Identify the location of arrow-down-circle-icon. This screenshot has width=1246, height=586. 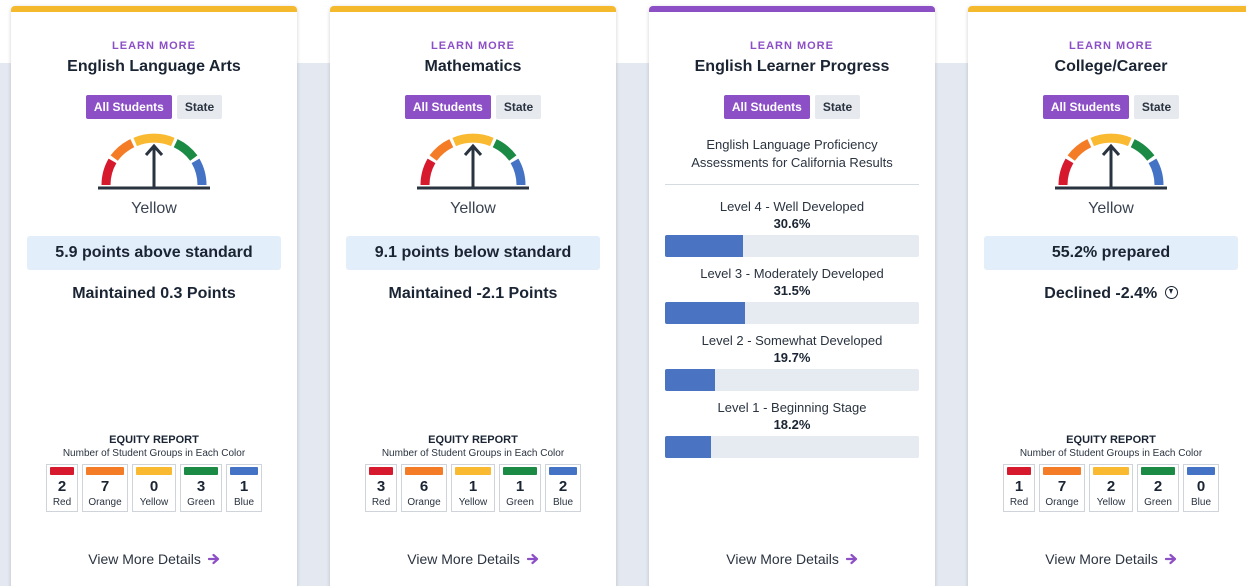
(1171, 292).